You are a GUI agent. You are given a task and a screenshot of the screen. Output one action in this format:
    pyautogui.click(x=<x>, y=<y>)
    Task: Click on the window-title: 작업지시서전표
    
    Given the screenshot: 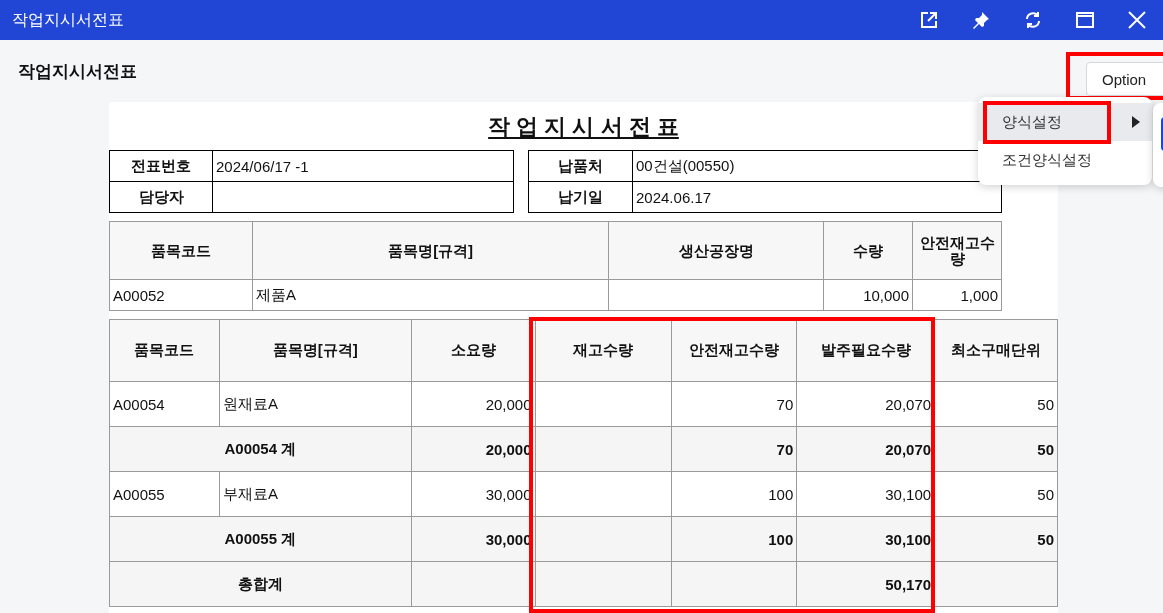 What is the action you would take?
    pyautogui.click(x=68, y=19)
    